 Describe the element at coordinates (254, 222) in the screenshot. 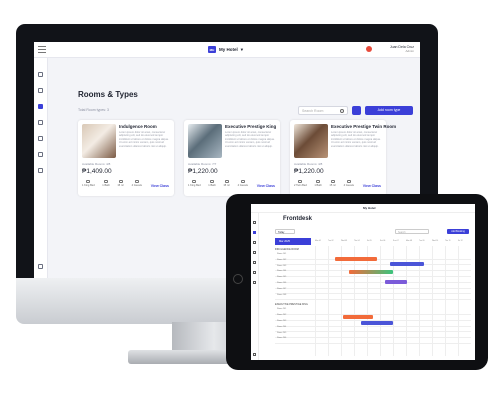

I see `tablet-dashboard-icon` at that location.